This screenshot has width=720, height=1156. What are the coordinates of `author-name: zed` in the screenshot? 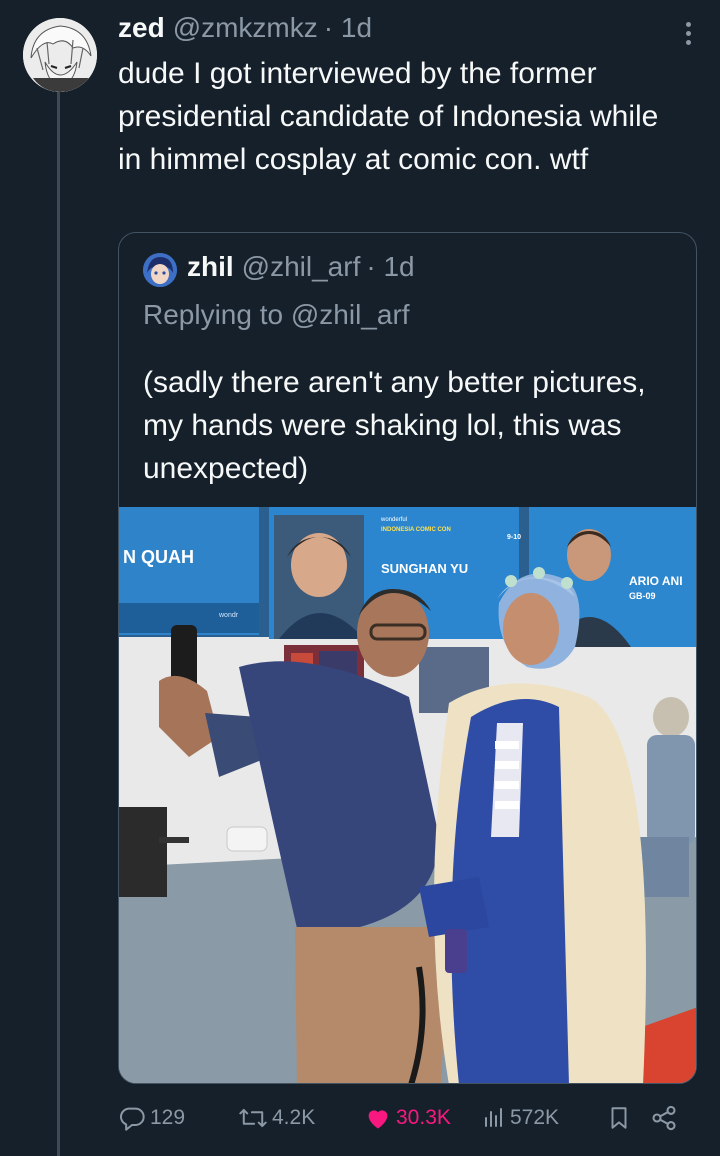 It's located at (141, 28).